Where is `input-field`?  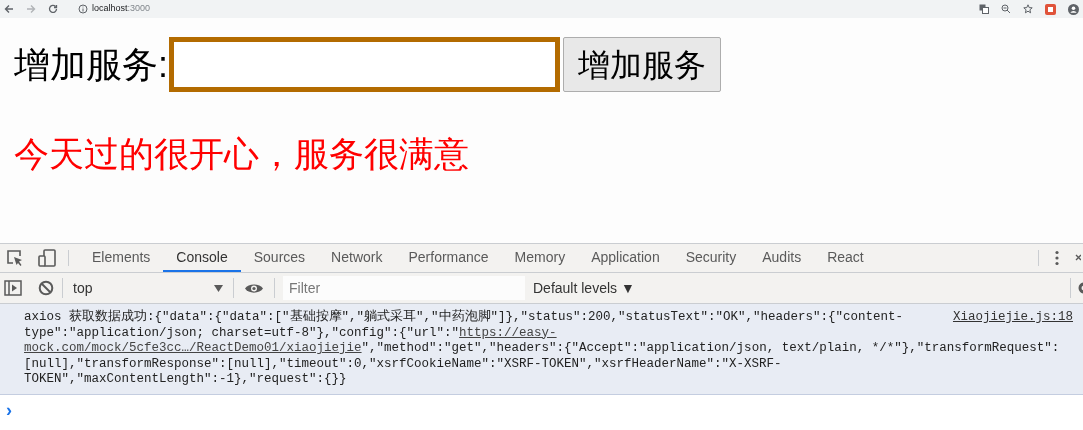 input-field is located at coordinates (364, 64).